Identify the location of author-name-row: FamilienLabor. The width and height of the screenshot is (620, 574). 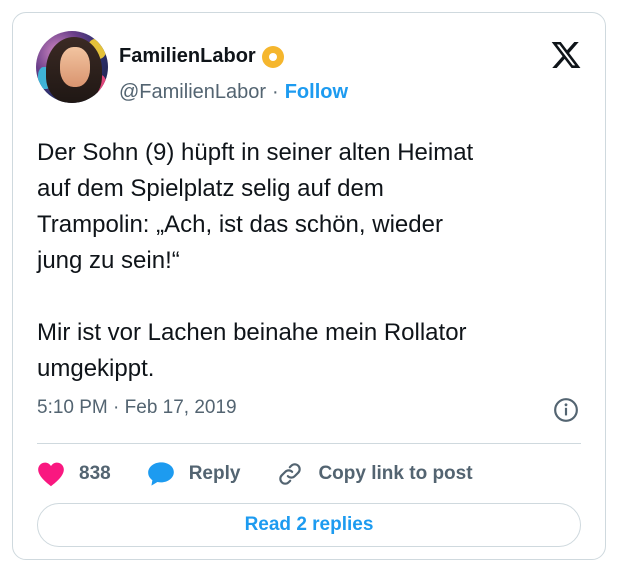
(201, 56).